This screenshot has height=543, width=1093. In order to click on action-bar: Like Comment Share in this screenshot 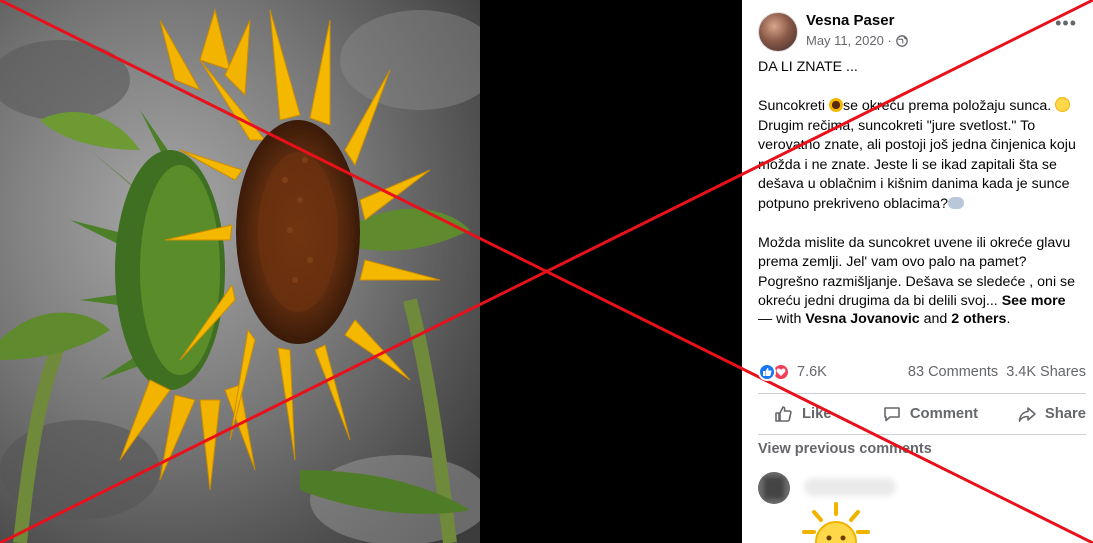, I will do `click(922, 414)`.